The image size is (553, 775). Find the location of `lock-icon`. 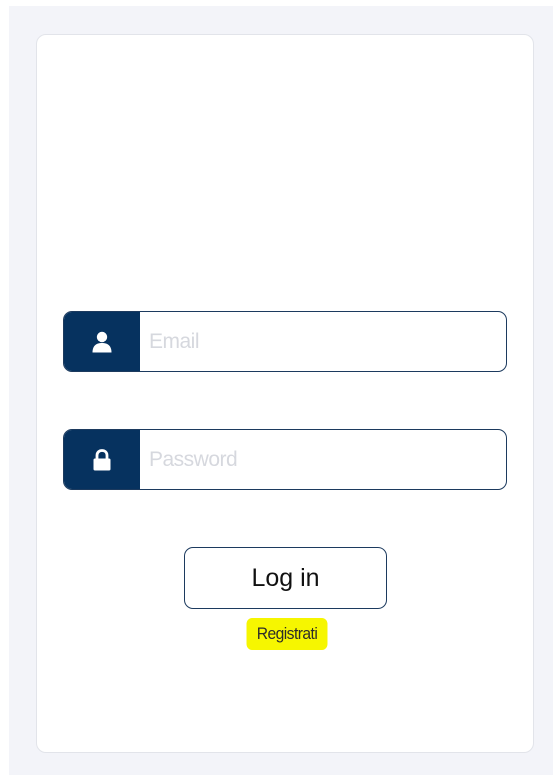

lock-icon is located at coordinates (102, 459).